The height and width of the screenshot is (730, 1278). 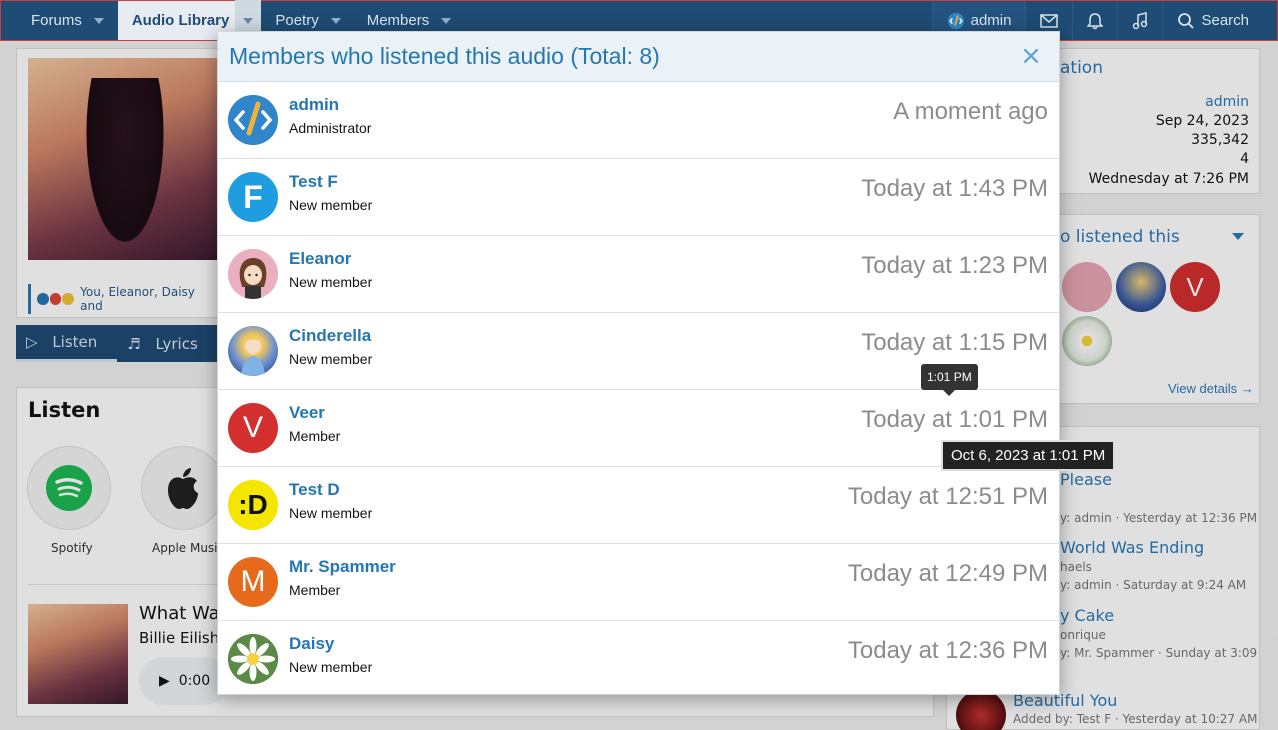 What do you see at coordinates (59, 20) in the screenshot?
I see `nav-tab-forums: Forums` at bounding box center [59, 20].